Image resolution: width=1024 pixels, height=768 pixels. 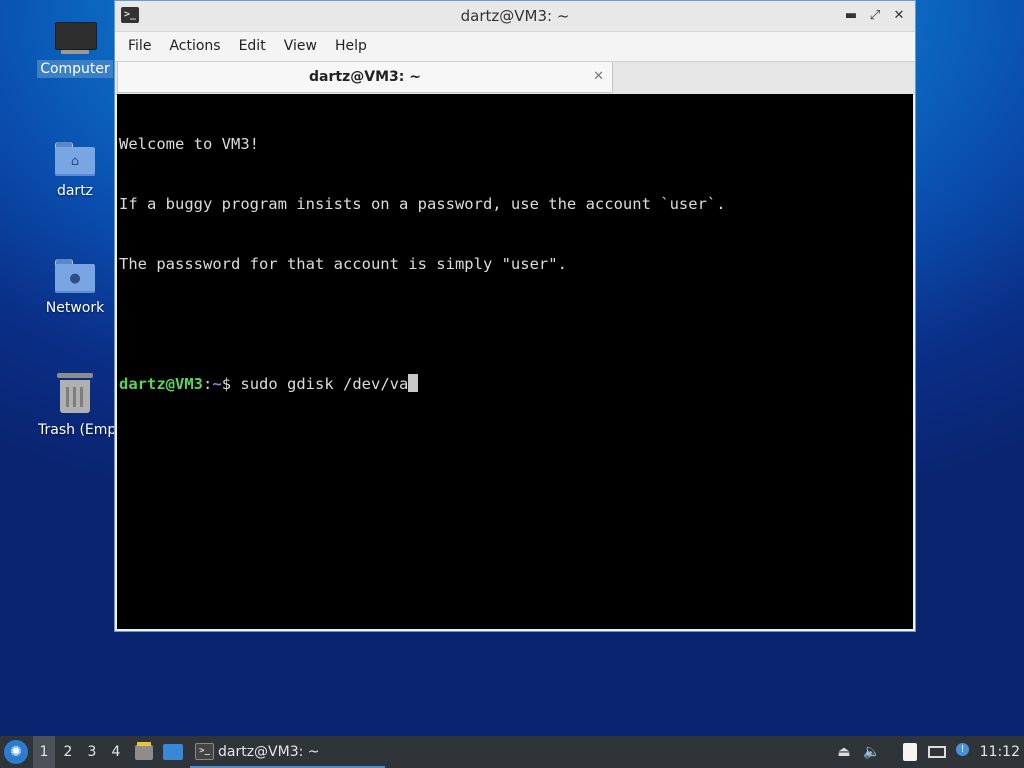 What do you see at coordinates (173, 752) in the screenshot?
I see `show-desktop-icon` at bounding box center [173, 752].